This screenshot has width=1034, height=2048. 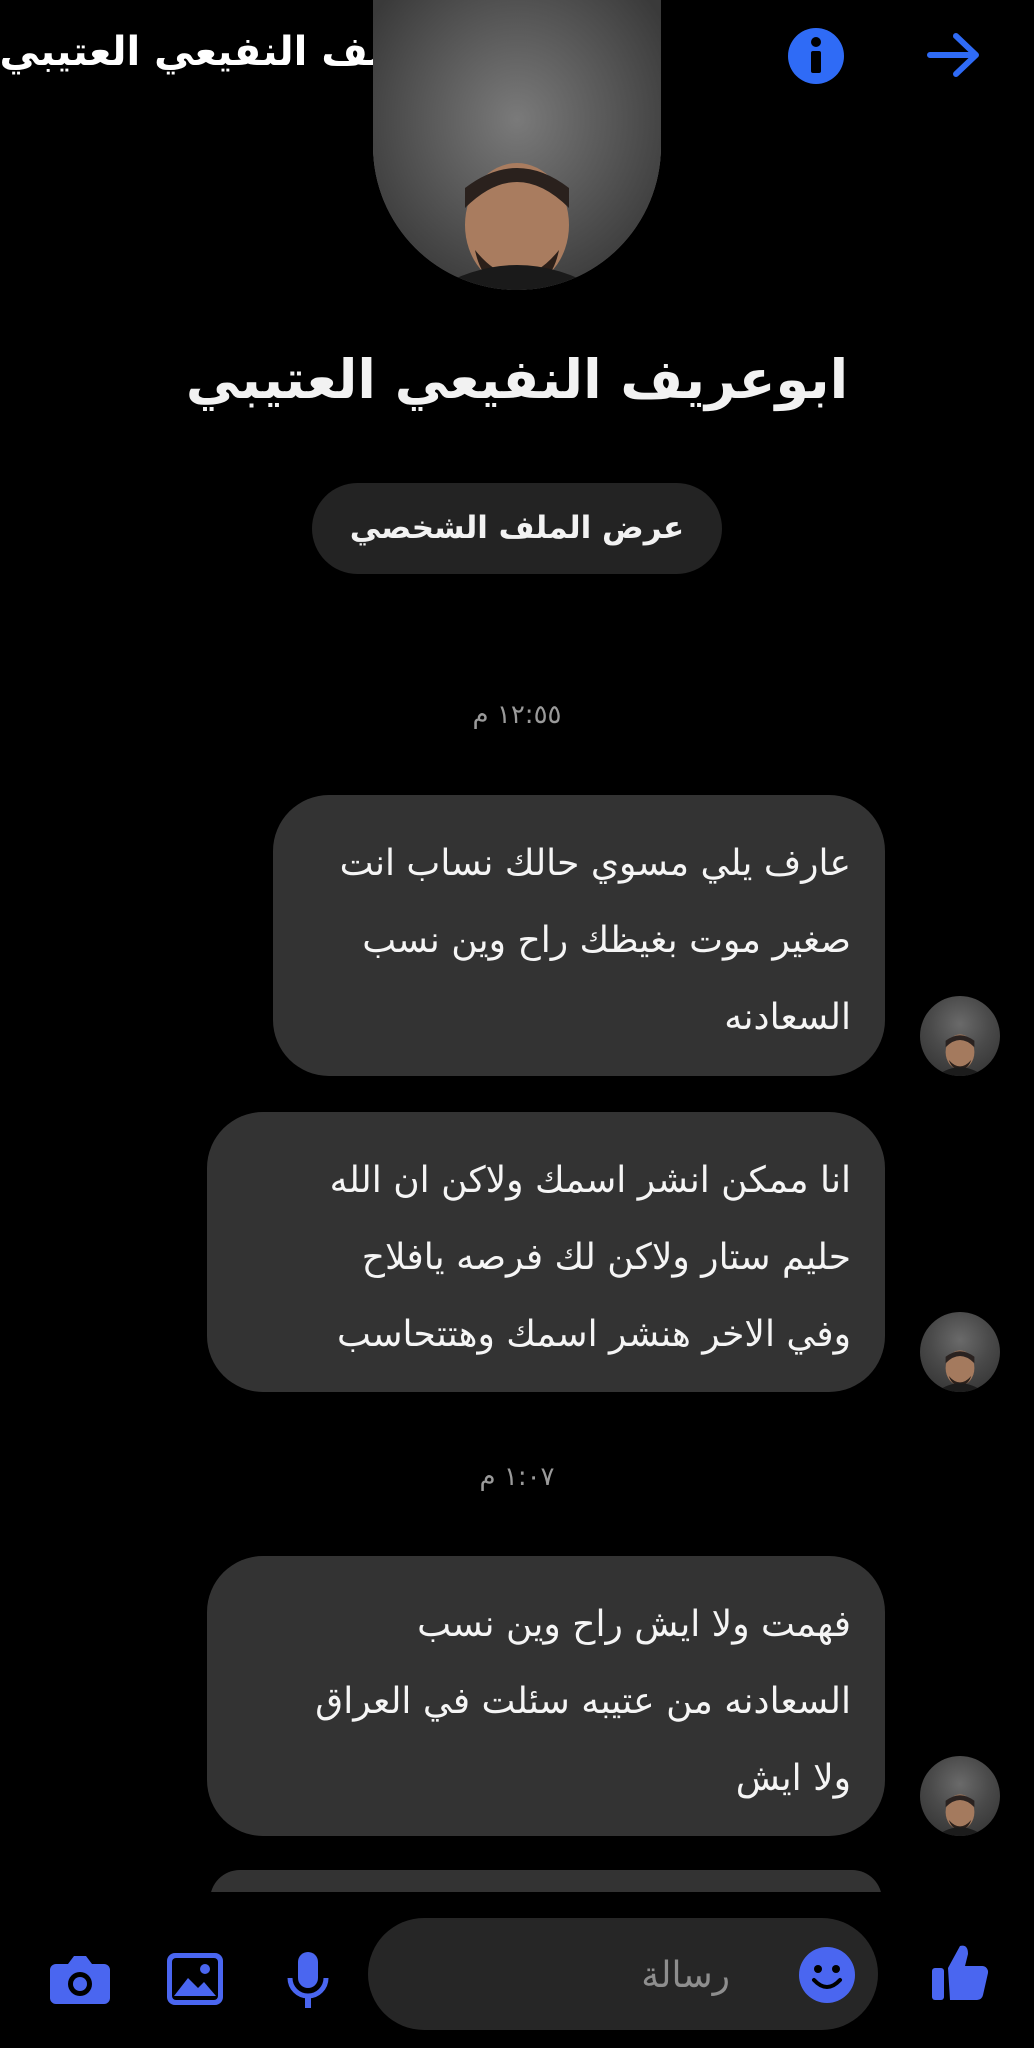 What do you see at coordinates (634, 1624) in the screenshot?
I see `message-line: فهمت ولا ايش راح وين نسب` at bounding box center [634, 1624].